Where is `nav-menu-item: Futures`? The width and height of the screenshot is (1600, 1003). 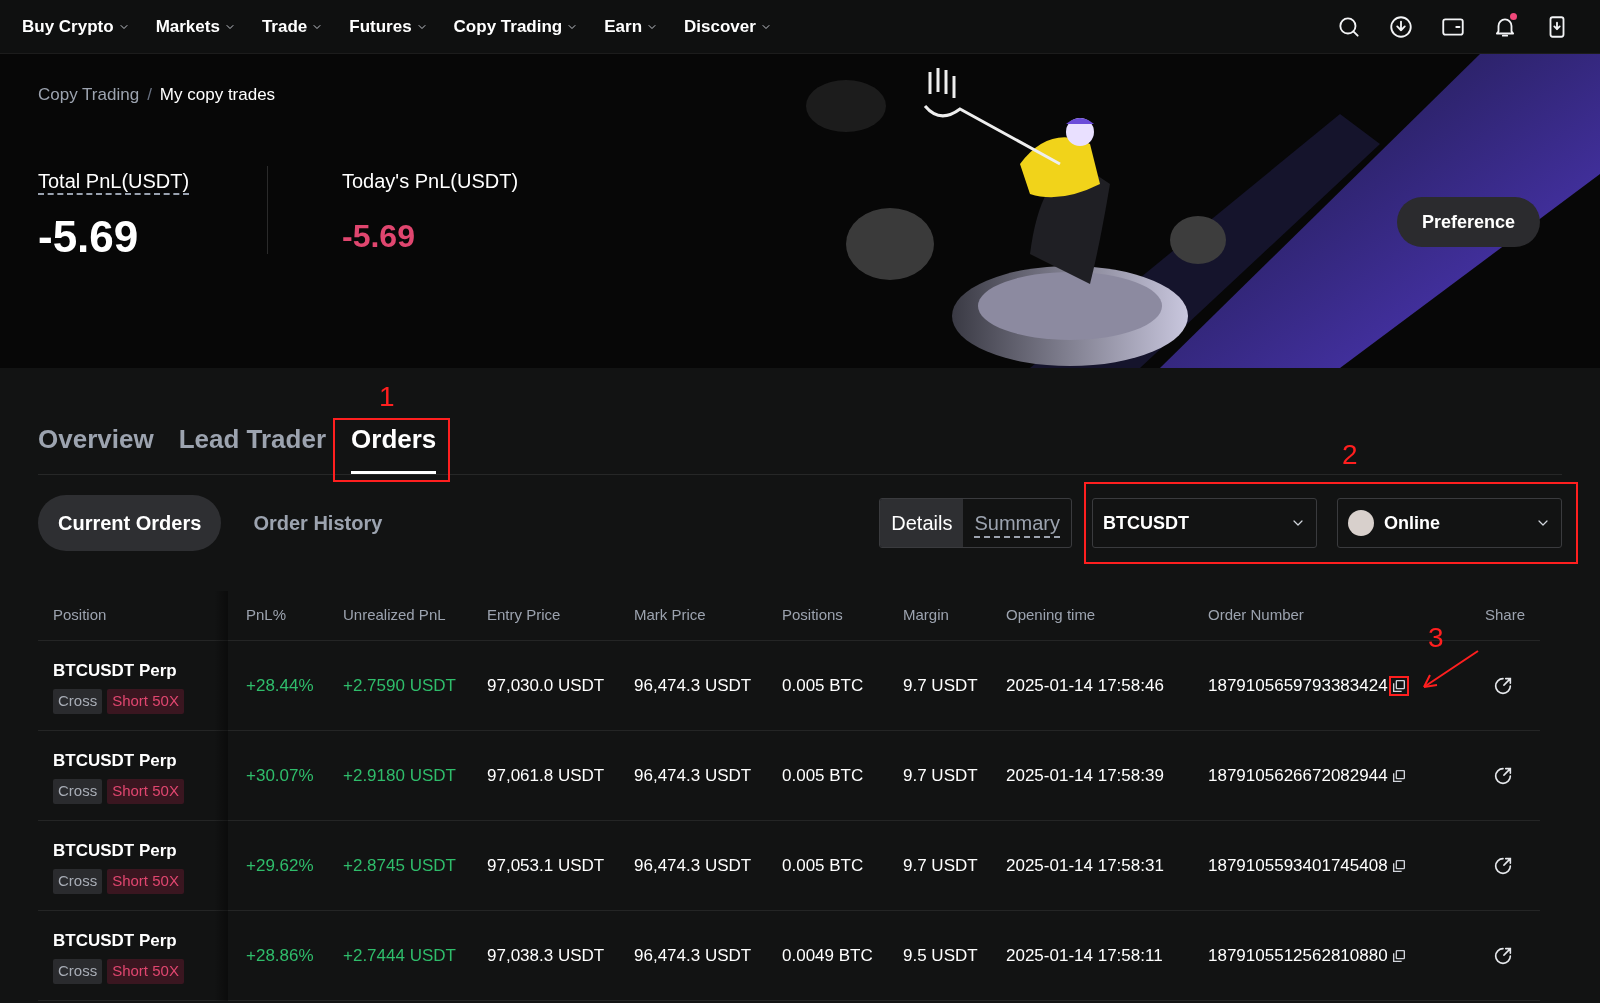
nav-menu-item: Futures is located at coordinates (388, 26).